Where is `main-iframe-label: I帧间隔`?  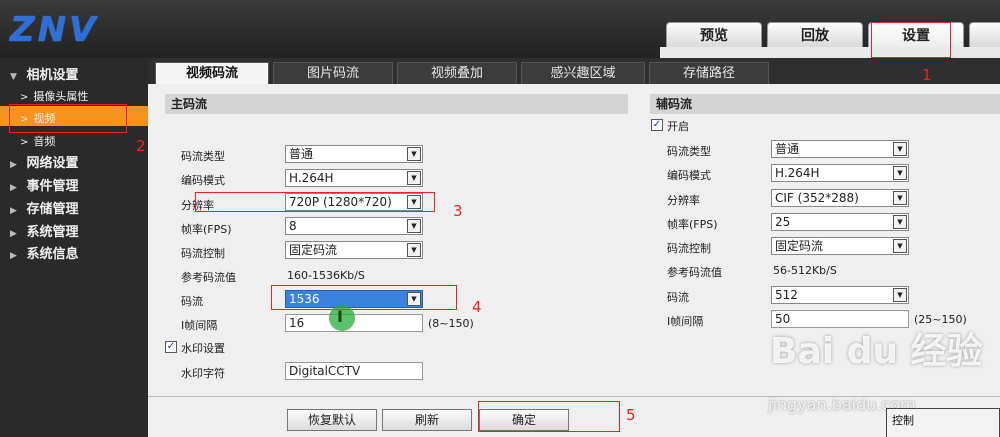 main-iframe-label: I帧间隔 is located at coordinates (199, 325).